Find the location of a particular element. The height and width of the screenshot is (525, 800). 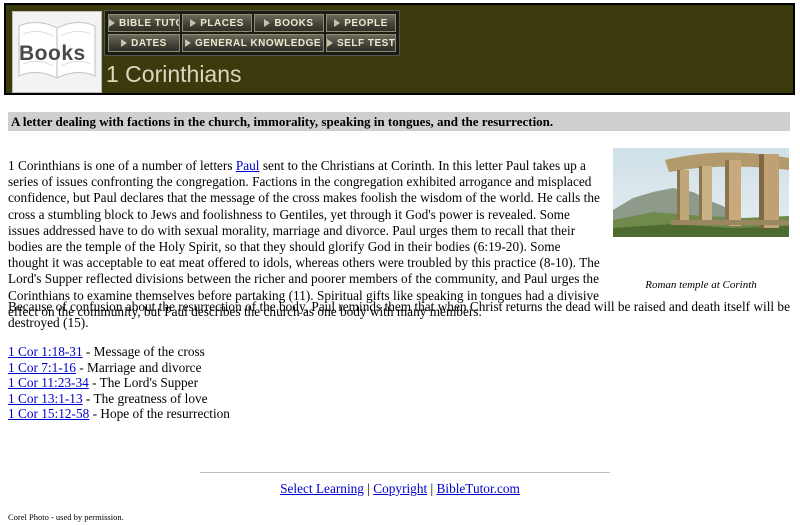

corinth-temple-photo is located at coordinates (701, 192).